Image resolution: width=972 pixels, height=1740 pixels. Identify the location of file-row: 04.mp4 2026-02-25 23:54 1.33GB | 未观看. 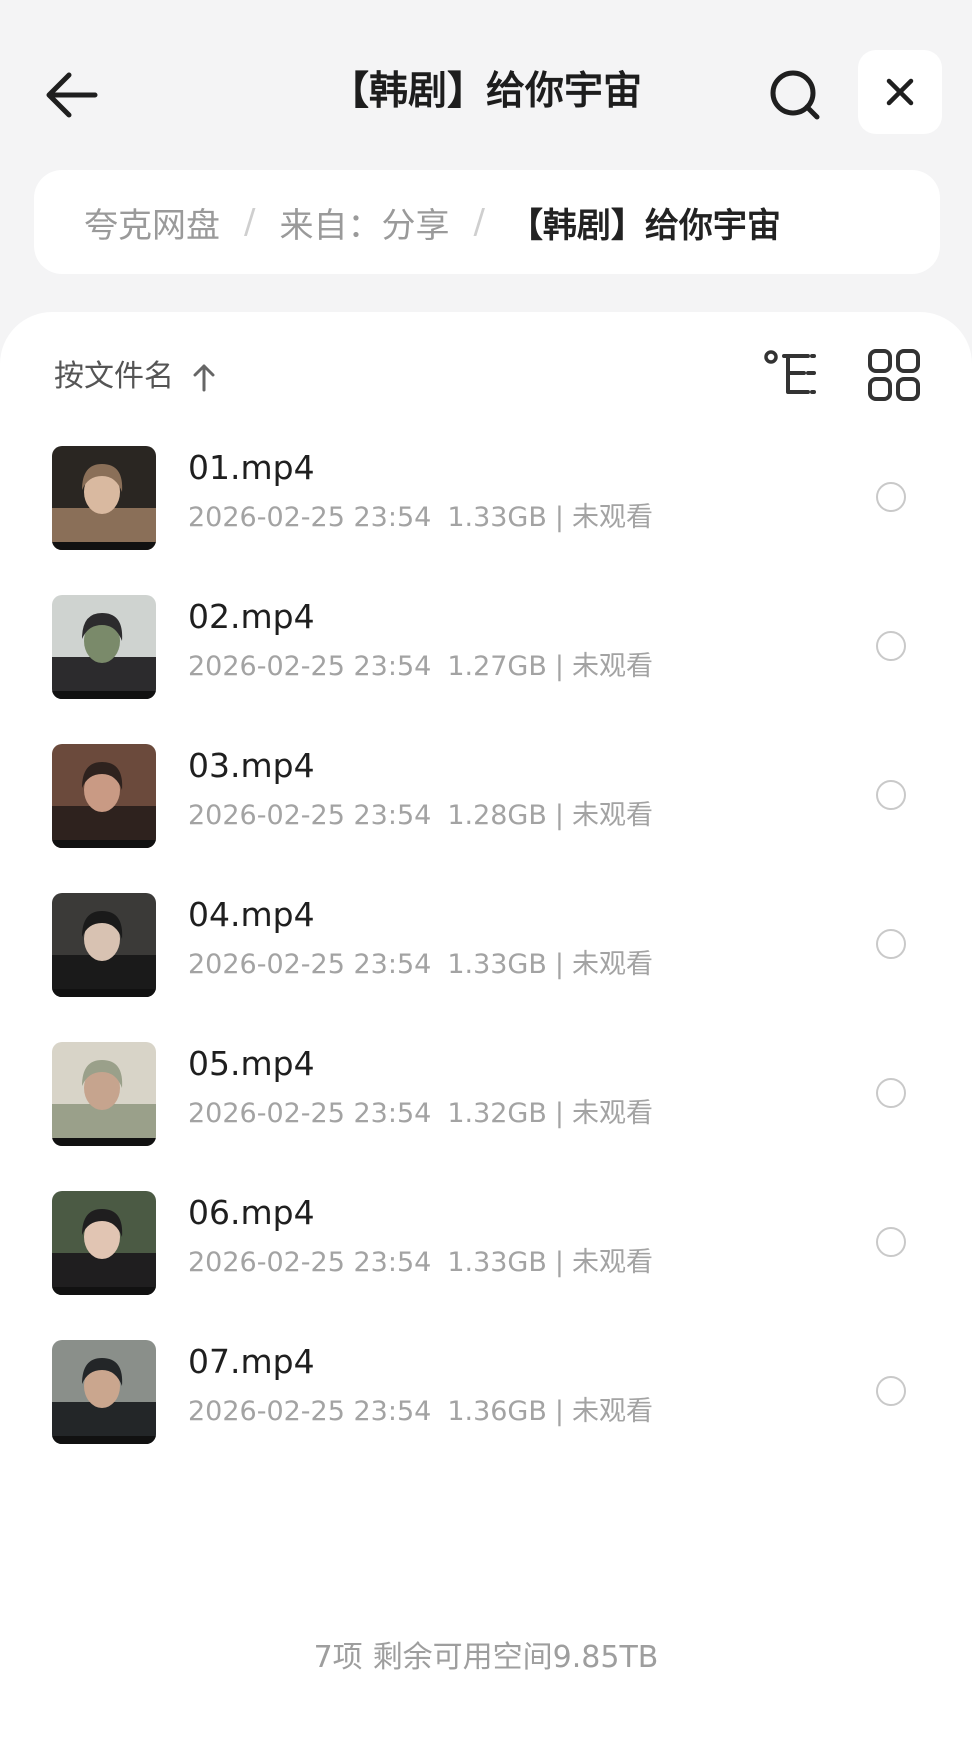
(486, 943).